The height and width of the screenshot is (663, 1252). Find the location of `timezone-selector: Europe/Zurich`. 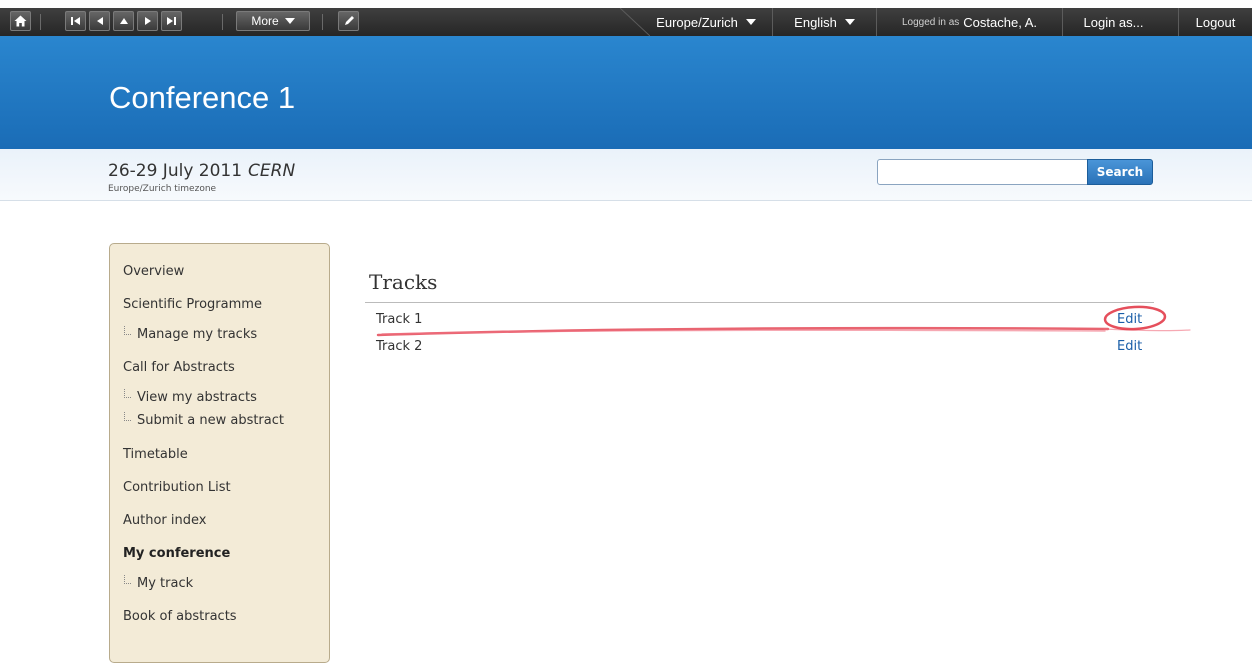

timezone-selector: Europe/Zurich is located at coordinates (706, 22).